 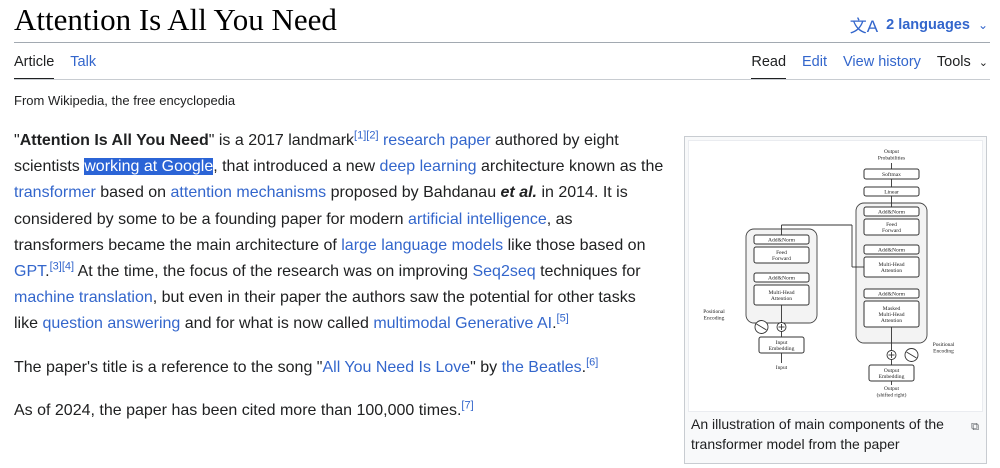 I want to click on bold-title: Attention Is All You Need, so click(x=114, y=140).